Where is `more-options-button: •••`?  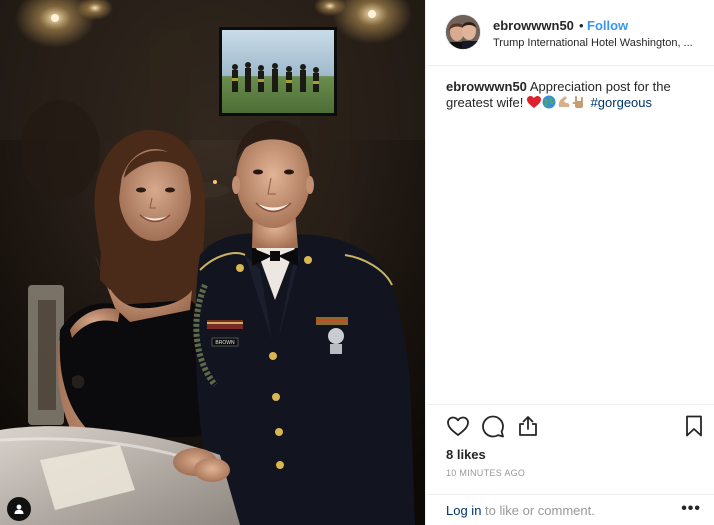 more-options-button: ••• is located at coordinates (691, 509).